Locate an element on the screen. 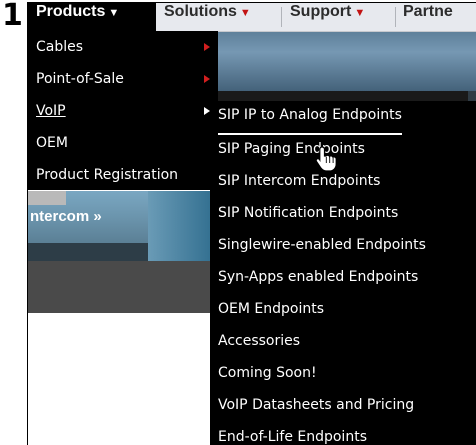 This screenshot has width=476, height=445. menu-item-oem: OEM is located at coordinates (52, 143).